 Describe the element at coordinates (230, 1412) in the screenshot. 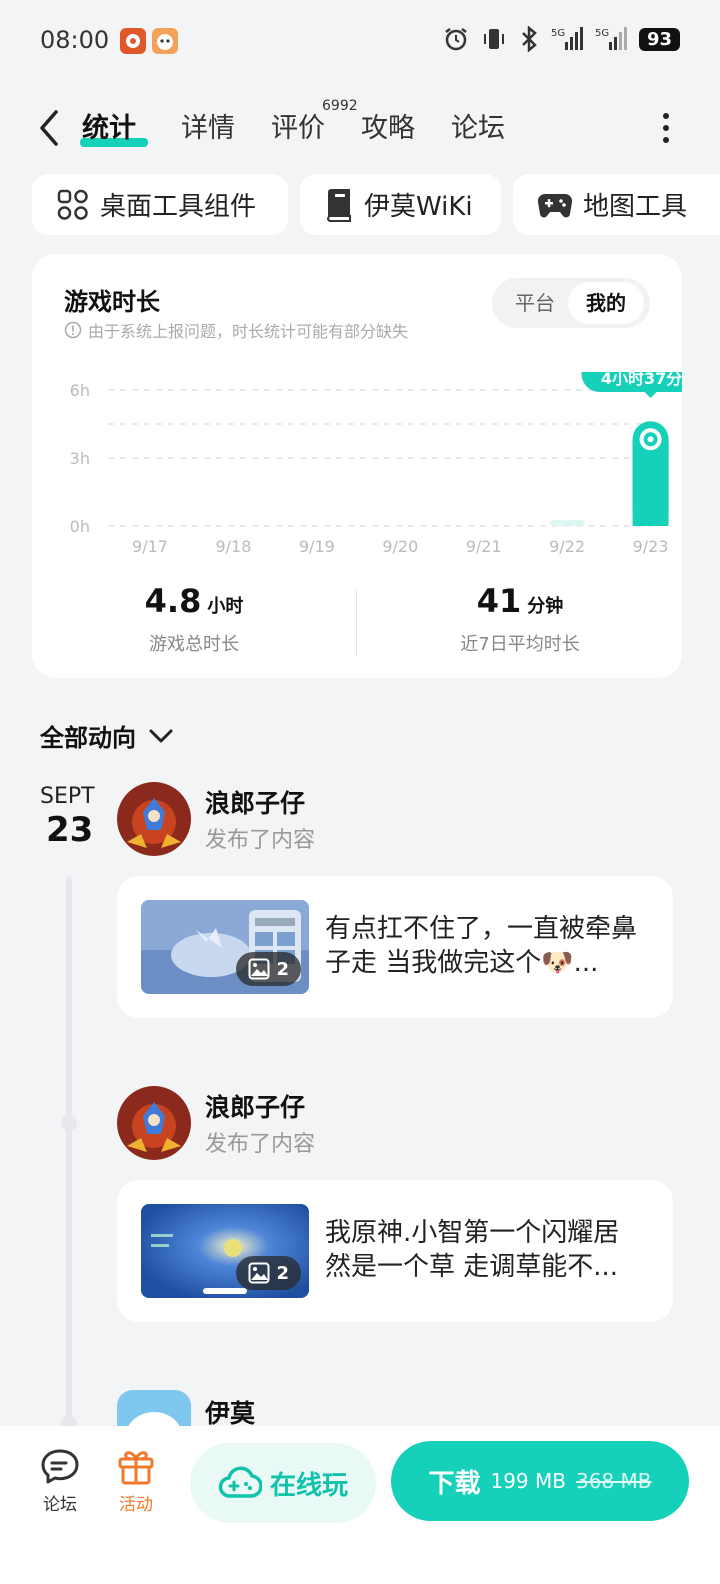

I see `author-name: 伊莫` at that location.